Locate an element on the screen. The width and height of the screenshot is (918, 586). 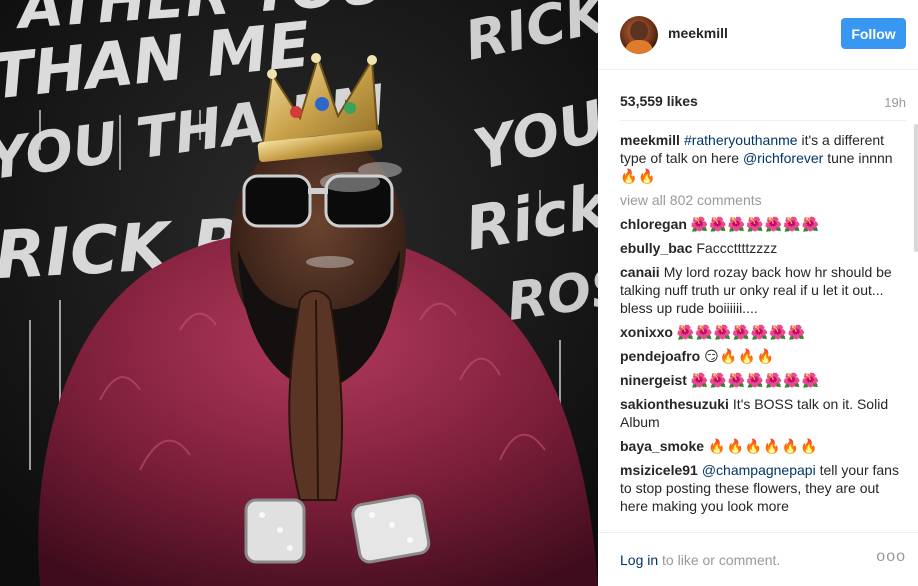
more-options-icon: ooo is located at coordinates (891, 557).